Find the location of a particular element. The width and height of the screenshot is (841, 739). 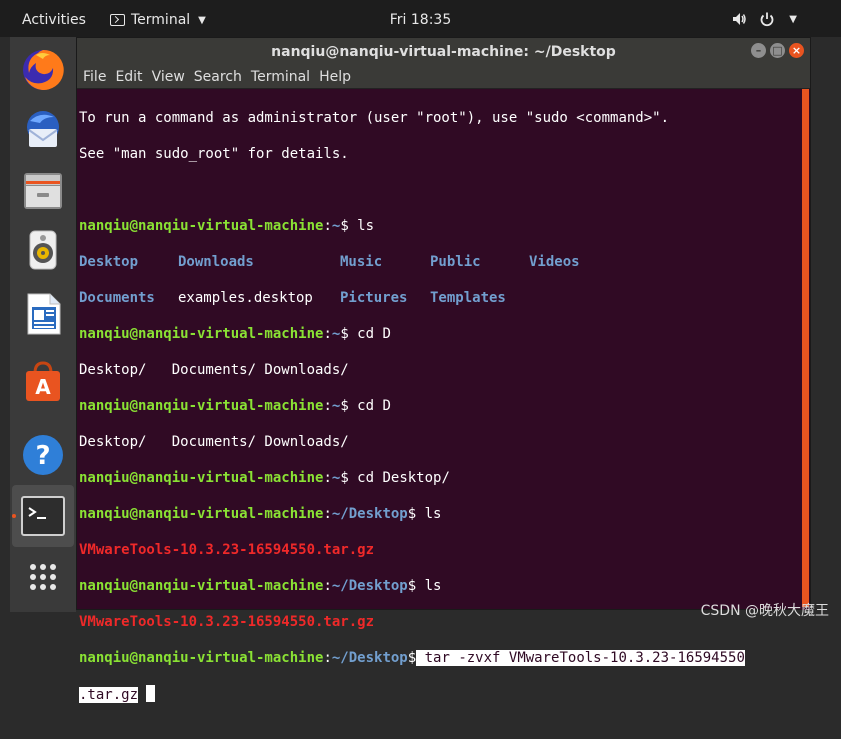

menu-search: Search is located at coordinates (218, 77).